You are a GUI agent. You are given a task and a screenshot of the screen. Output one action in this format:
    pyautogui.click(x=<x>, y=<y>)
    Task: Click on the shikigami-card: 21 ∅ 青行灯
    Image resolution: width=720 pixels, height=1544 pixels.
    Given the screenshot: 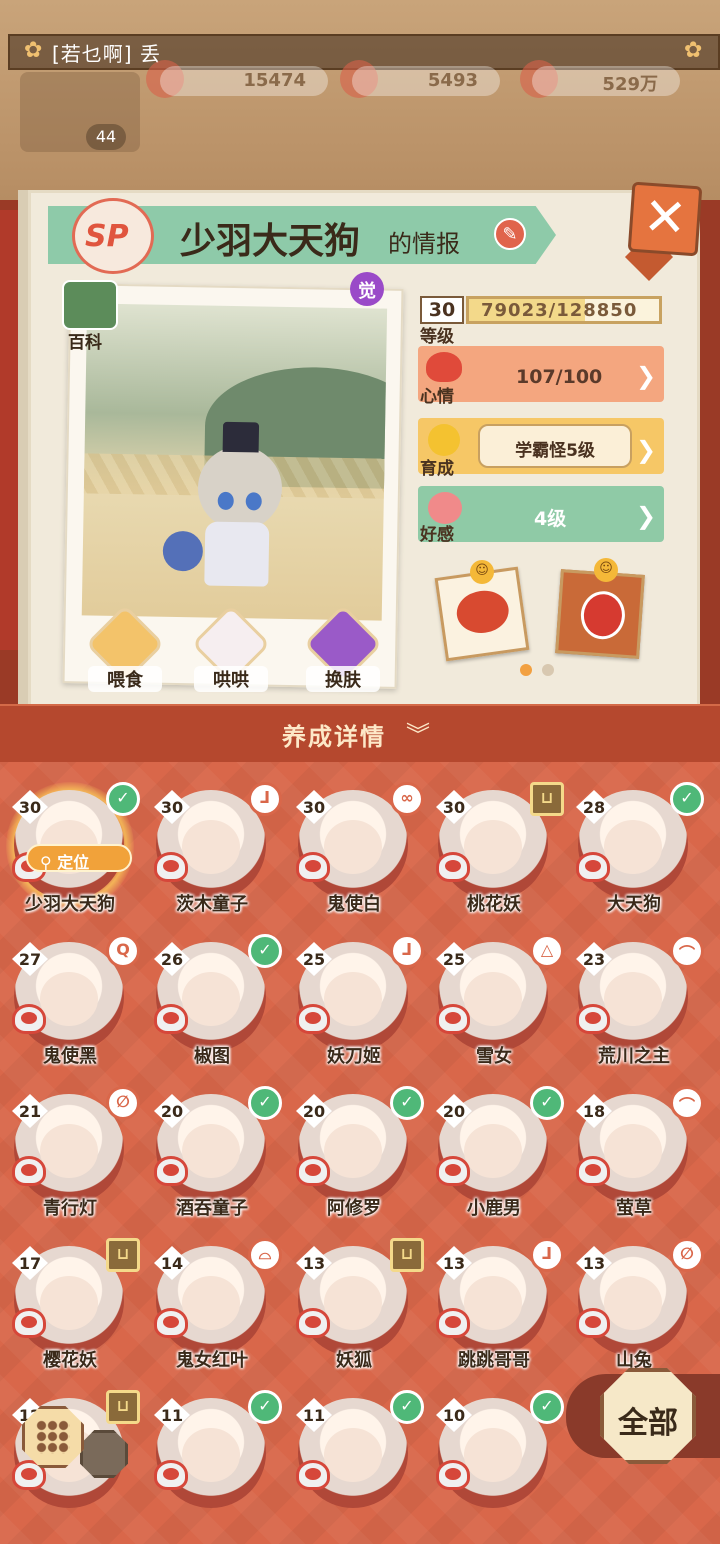 What is the action you would take?
    pyautogui.click(x=70, y=1155)
    